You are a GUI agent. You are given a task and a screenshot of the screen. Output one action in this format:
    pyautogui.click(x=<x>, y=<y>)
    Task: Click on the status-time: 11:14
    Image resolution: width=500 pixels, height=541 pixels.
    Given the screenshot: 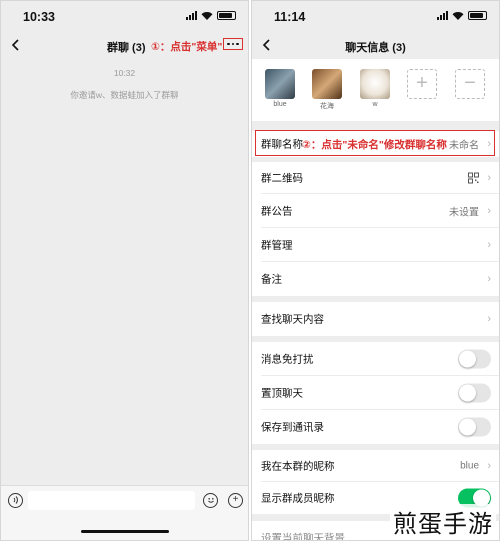 What is the action you would take?
    pyautogui.click(x=290, y=17)
    